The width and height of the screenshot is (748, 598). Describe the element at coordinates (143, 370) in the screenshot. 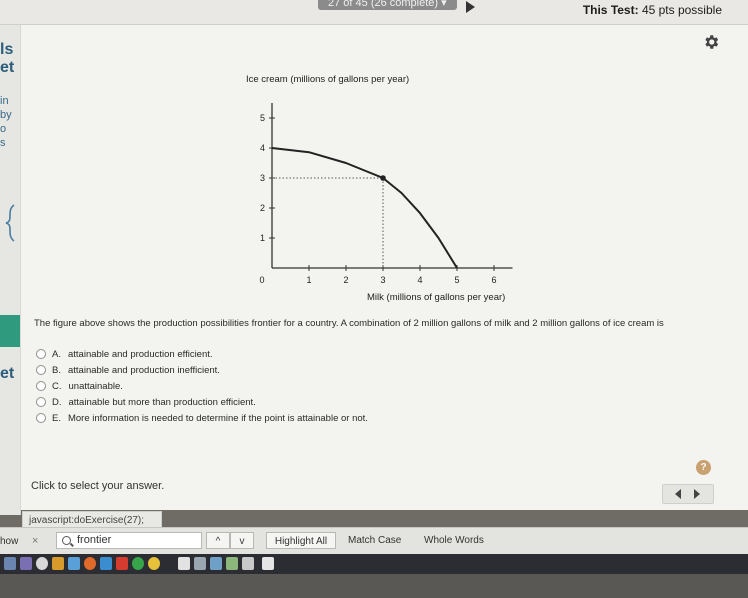

I see `choice-text: attainable and production inefficient.` at that location.